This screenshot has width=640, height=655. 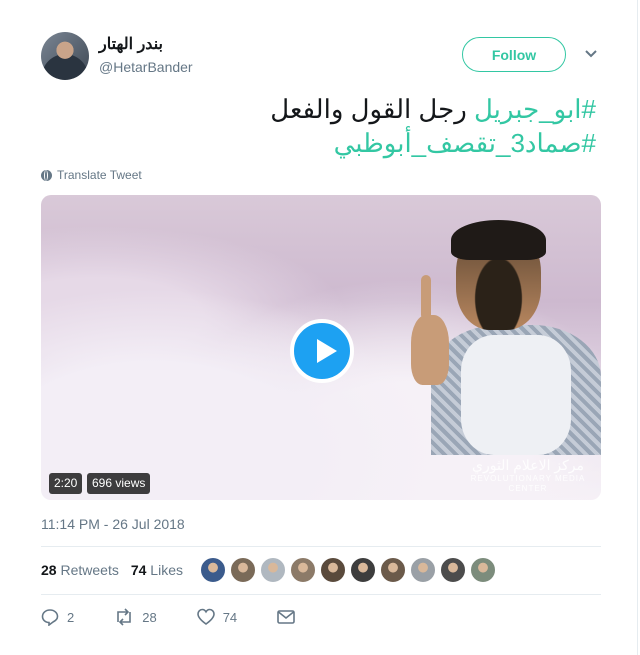 What do you see at coordinates (166, 570) in the screenshot?
I see `likes-label: Likes` at bounding box center [166, 570].